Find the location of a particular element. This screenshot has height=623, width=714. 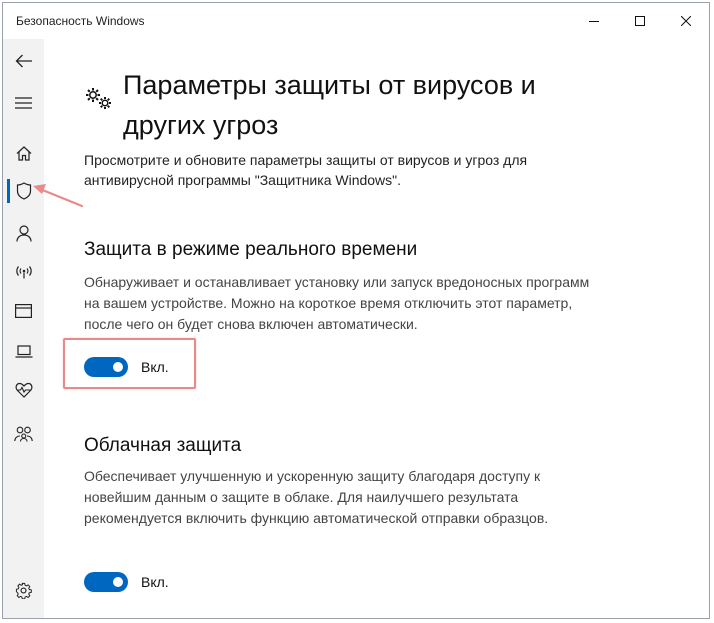

heart-pulse-icon is located at coordinates (23, 390).